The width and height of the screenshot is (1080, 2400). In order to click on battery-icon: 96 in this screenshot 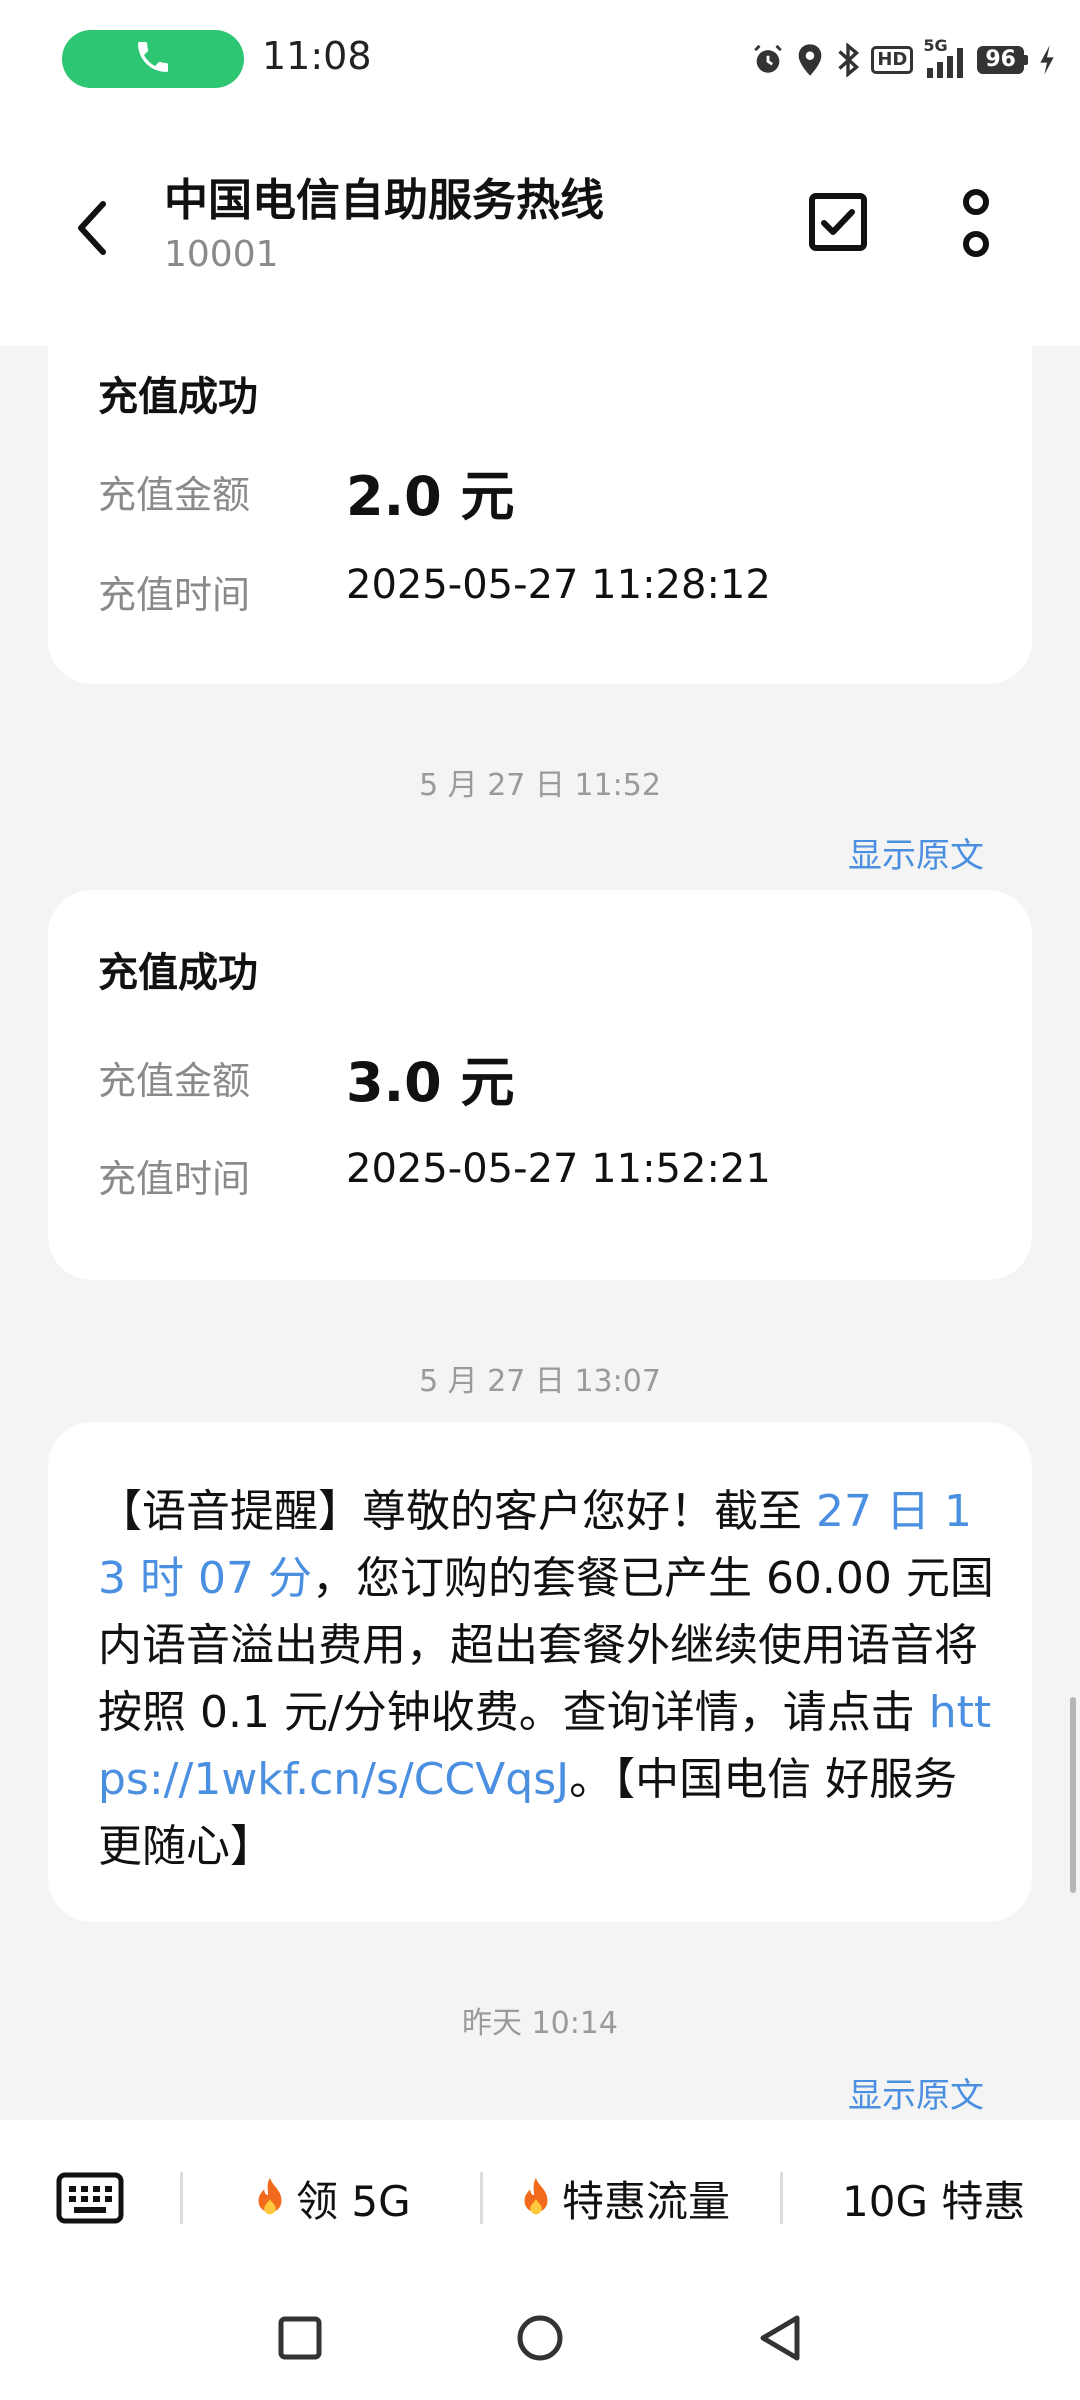, I will do `click(1002, 60)`.